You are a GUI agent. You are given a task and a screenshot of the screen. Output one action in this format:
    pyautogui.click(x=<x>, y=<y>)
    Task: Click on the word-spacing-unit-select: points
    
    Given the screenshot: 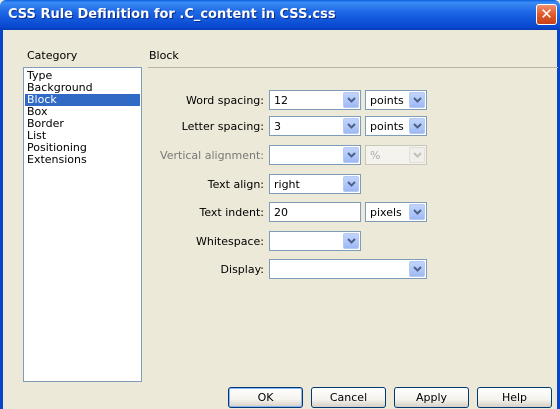 What is the action you would take?
    pyautogui.click(x=396, y=100)
    